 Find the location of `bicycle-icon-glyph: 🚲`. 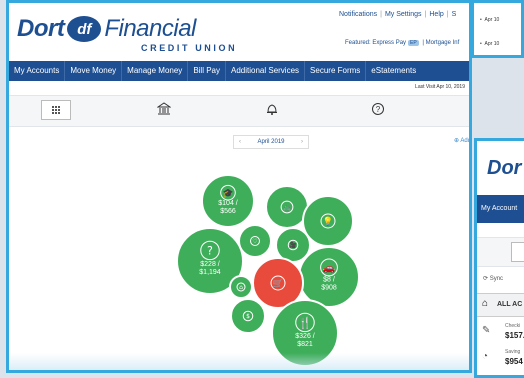

bicycle-icon-glyph: 🚲 is located at coordinates (287, 207).